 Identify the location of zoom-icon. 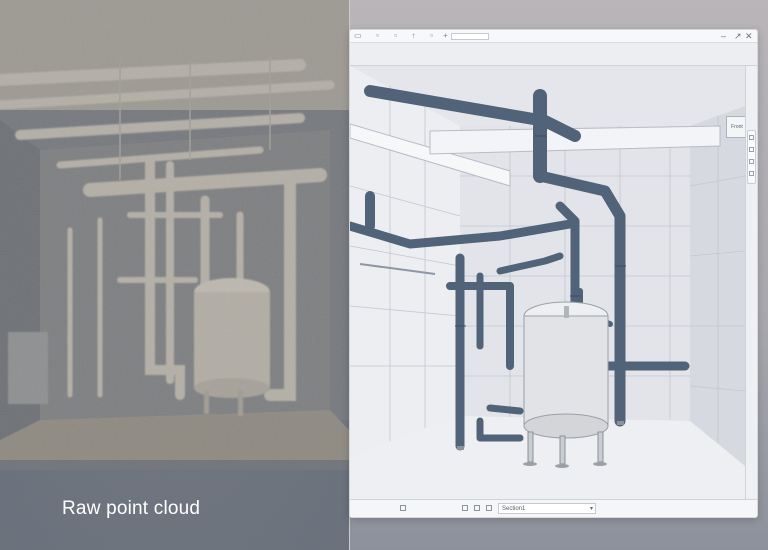
(751, 149).